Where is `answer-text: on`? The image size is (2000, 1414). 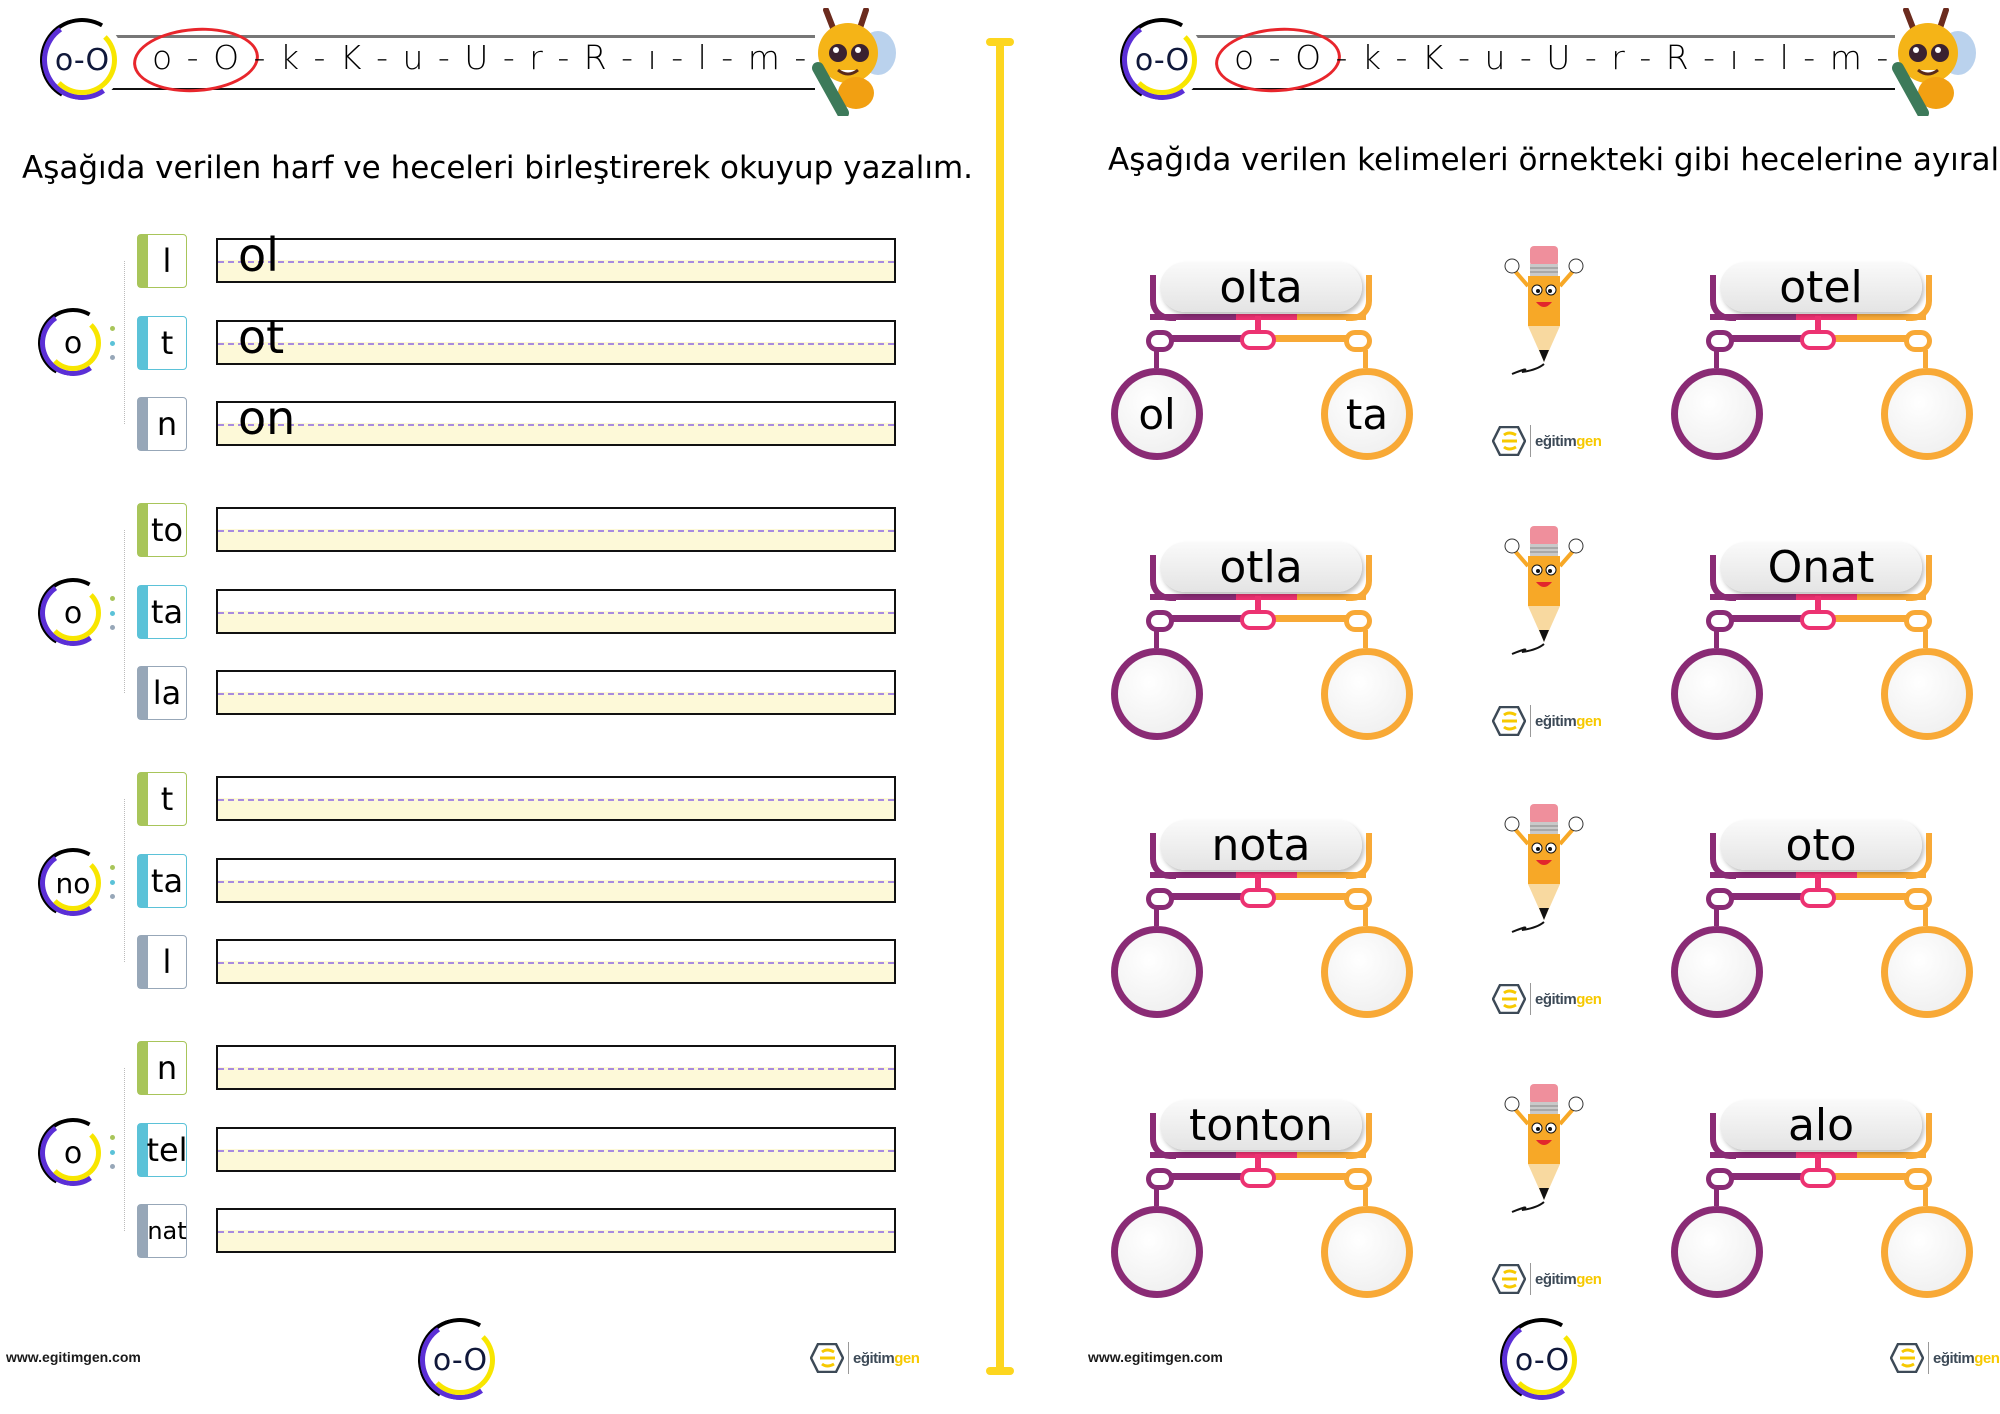
answer-text: on is located at coordinates (267, 418).